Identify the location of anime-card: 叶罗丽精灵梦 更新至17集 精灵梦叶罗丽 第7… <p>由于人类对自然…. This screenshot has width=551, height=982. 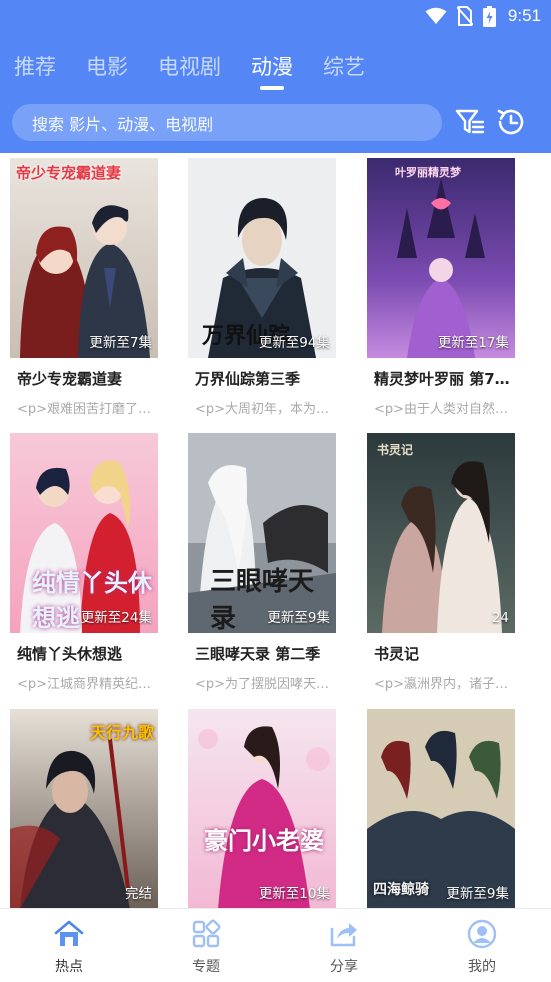
(441, 287).